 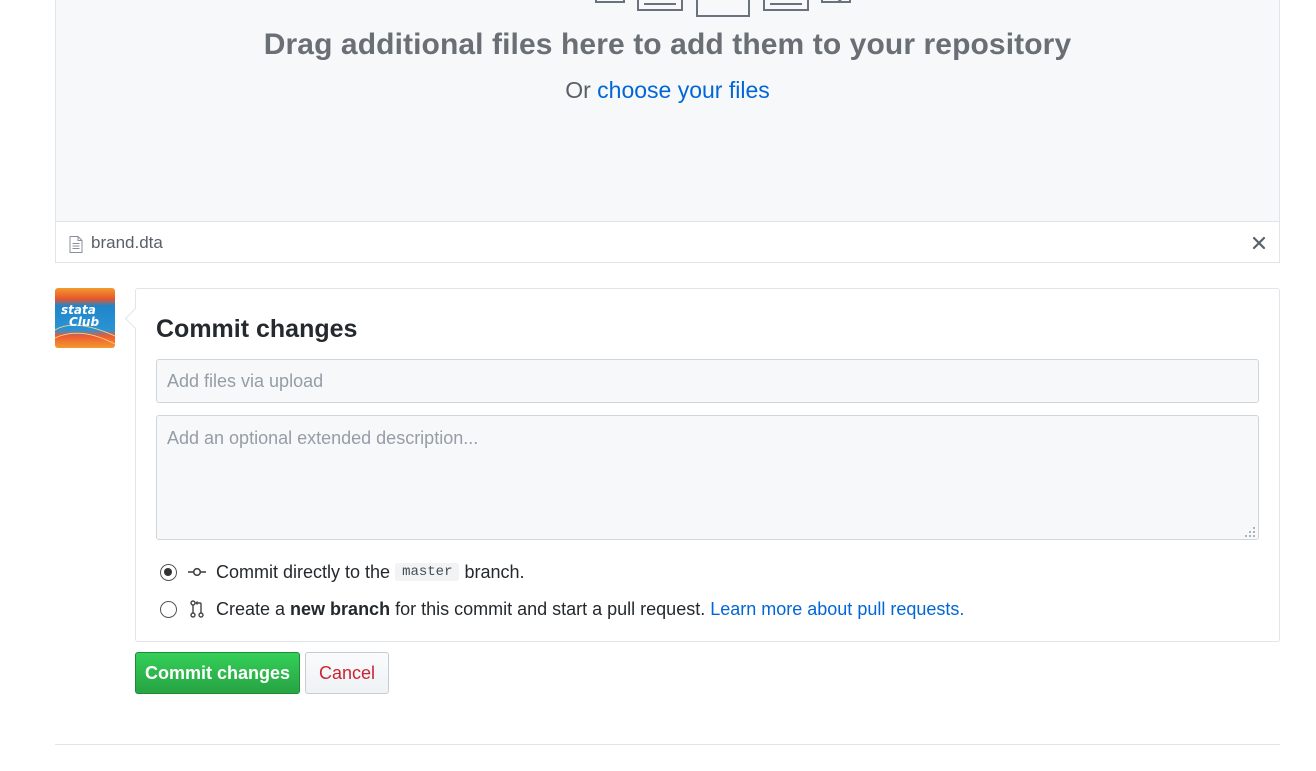 What do you see at coordinates (494, 571) in the screenshot?
I see `commit-direct-suffix: branch.` at bounding box center [494, 571].